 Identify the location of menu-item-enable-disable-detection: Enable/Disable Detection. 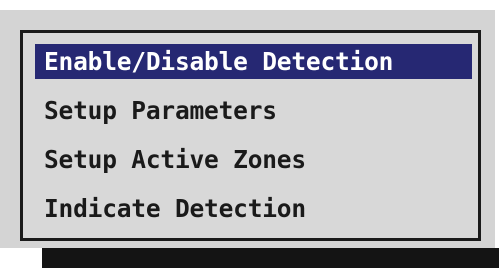
(253, 61).